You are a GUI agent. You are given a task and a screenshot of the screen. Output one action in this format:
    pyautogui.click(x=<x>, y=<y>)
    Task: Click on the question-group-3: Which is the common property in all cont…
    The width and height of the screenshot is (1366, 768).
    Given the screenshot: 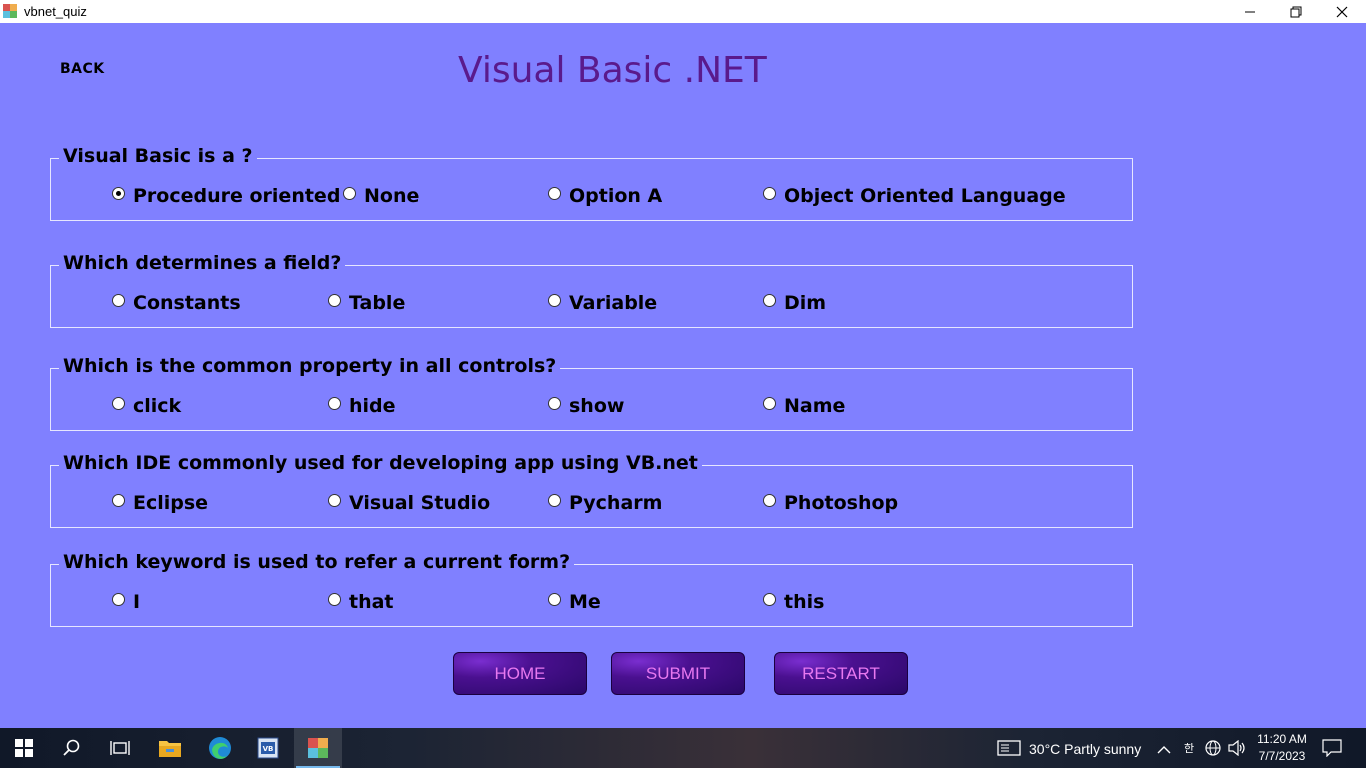 What is the action you would take?
    pyautogui.click(x=591, y=393)
    